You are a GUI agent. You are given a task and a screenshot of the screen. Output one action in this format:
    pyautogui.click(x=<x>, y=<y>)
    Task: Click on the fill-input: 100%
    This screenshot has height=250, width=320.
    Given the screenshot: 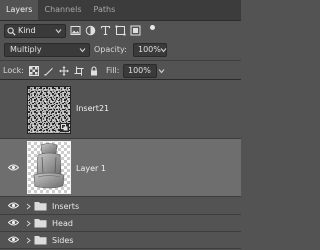 What is the action you would take?
    pyautogui.click(x=140, y=71)
    